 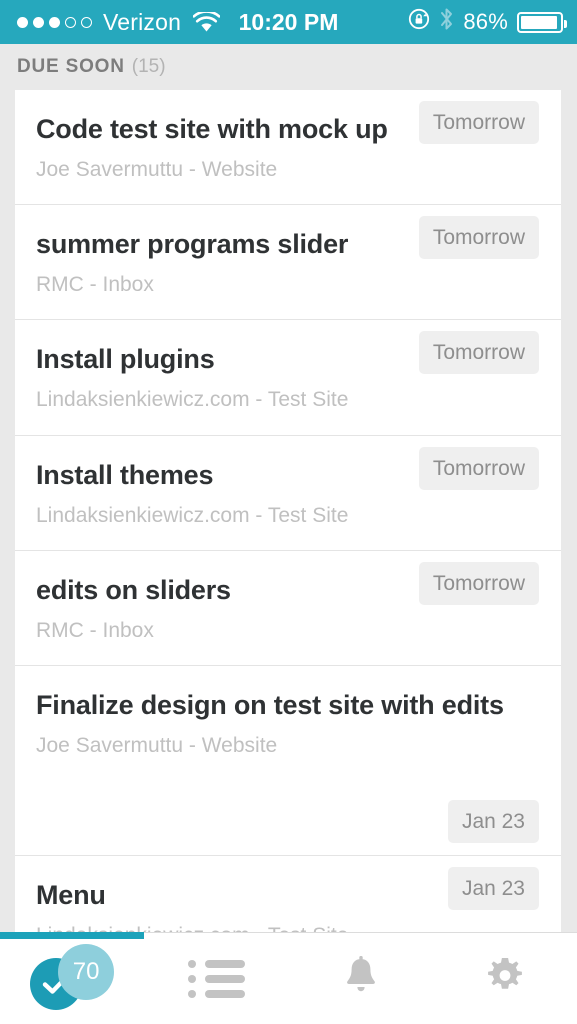 I want to click on list-icon, so click(x=216, y=978).